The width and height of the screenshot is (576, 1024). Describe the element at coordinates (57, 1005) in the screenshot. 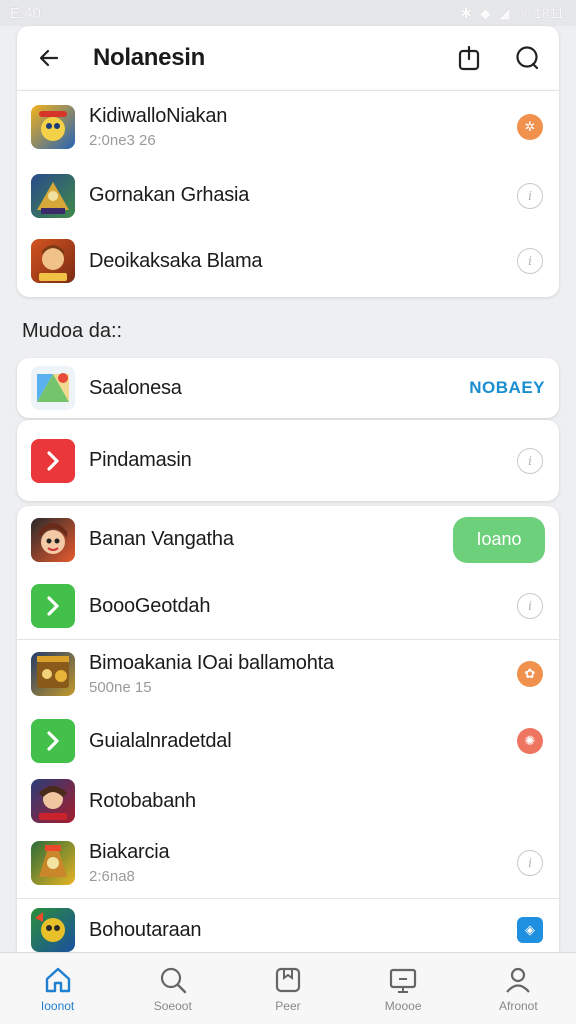

I see `tab-label: Ioonot` at that location.